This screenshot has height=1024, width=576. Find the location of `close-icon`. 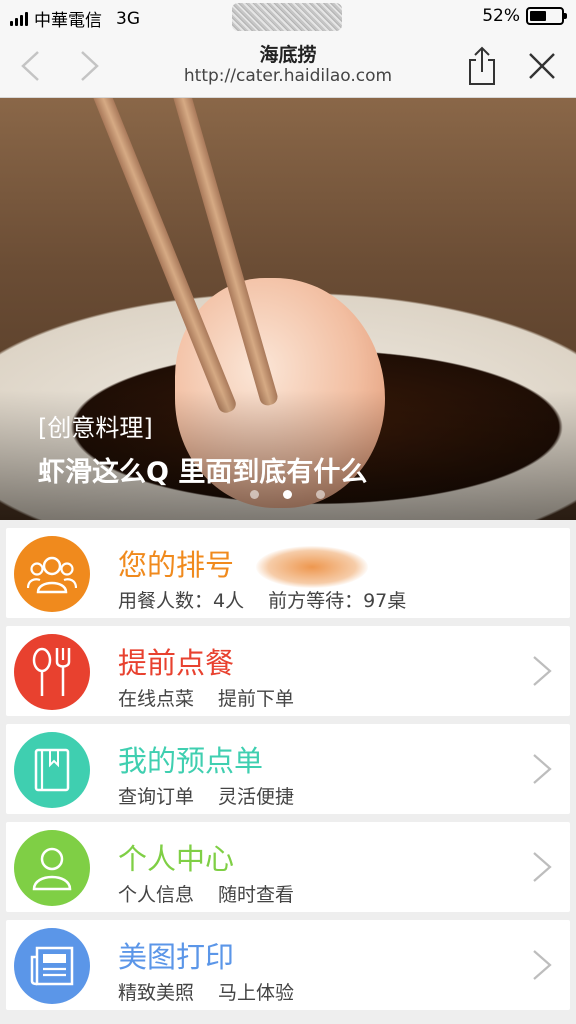

close-icon is located at coordinates (542, 66).